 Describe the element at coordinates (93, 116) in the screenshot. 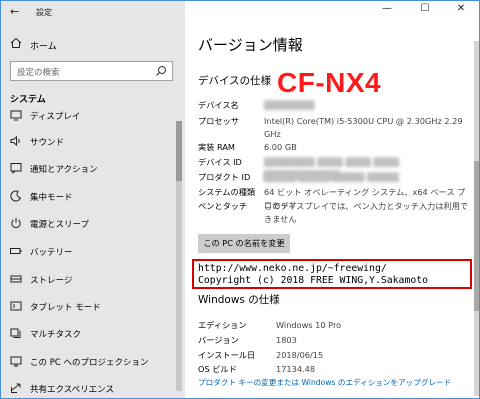

I see `sidebar-item-display: ディスプレイ` at that location.